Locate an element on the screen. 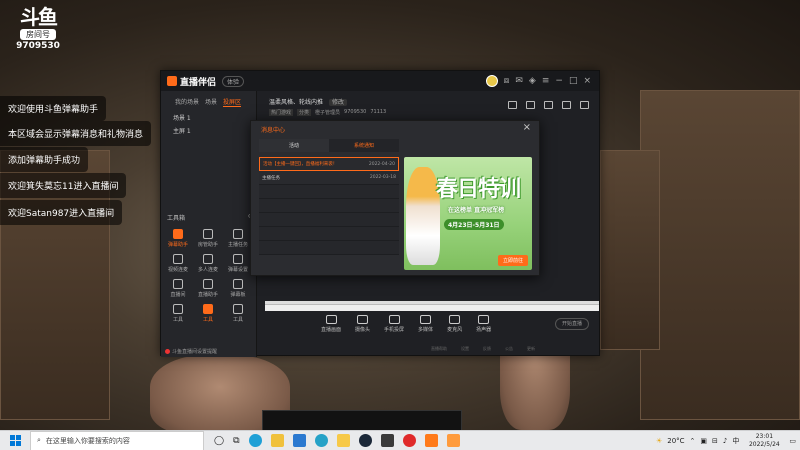 This screenshot has height=450, width=800. tab-my-scenes: 我的场景 is located at coordinates (187, 102).